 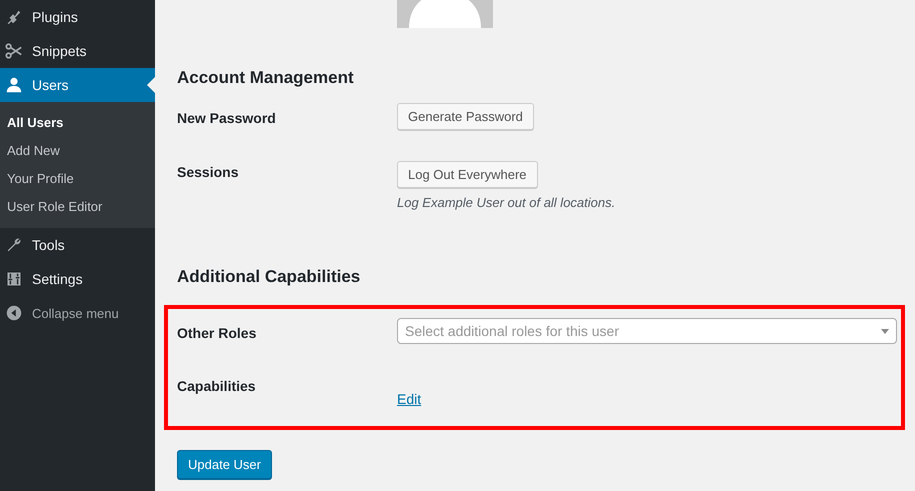 What do you see at coordinates (208, 172) in the screenshot?
I see `field-label: Sessions` at bounding box center [208, 172].